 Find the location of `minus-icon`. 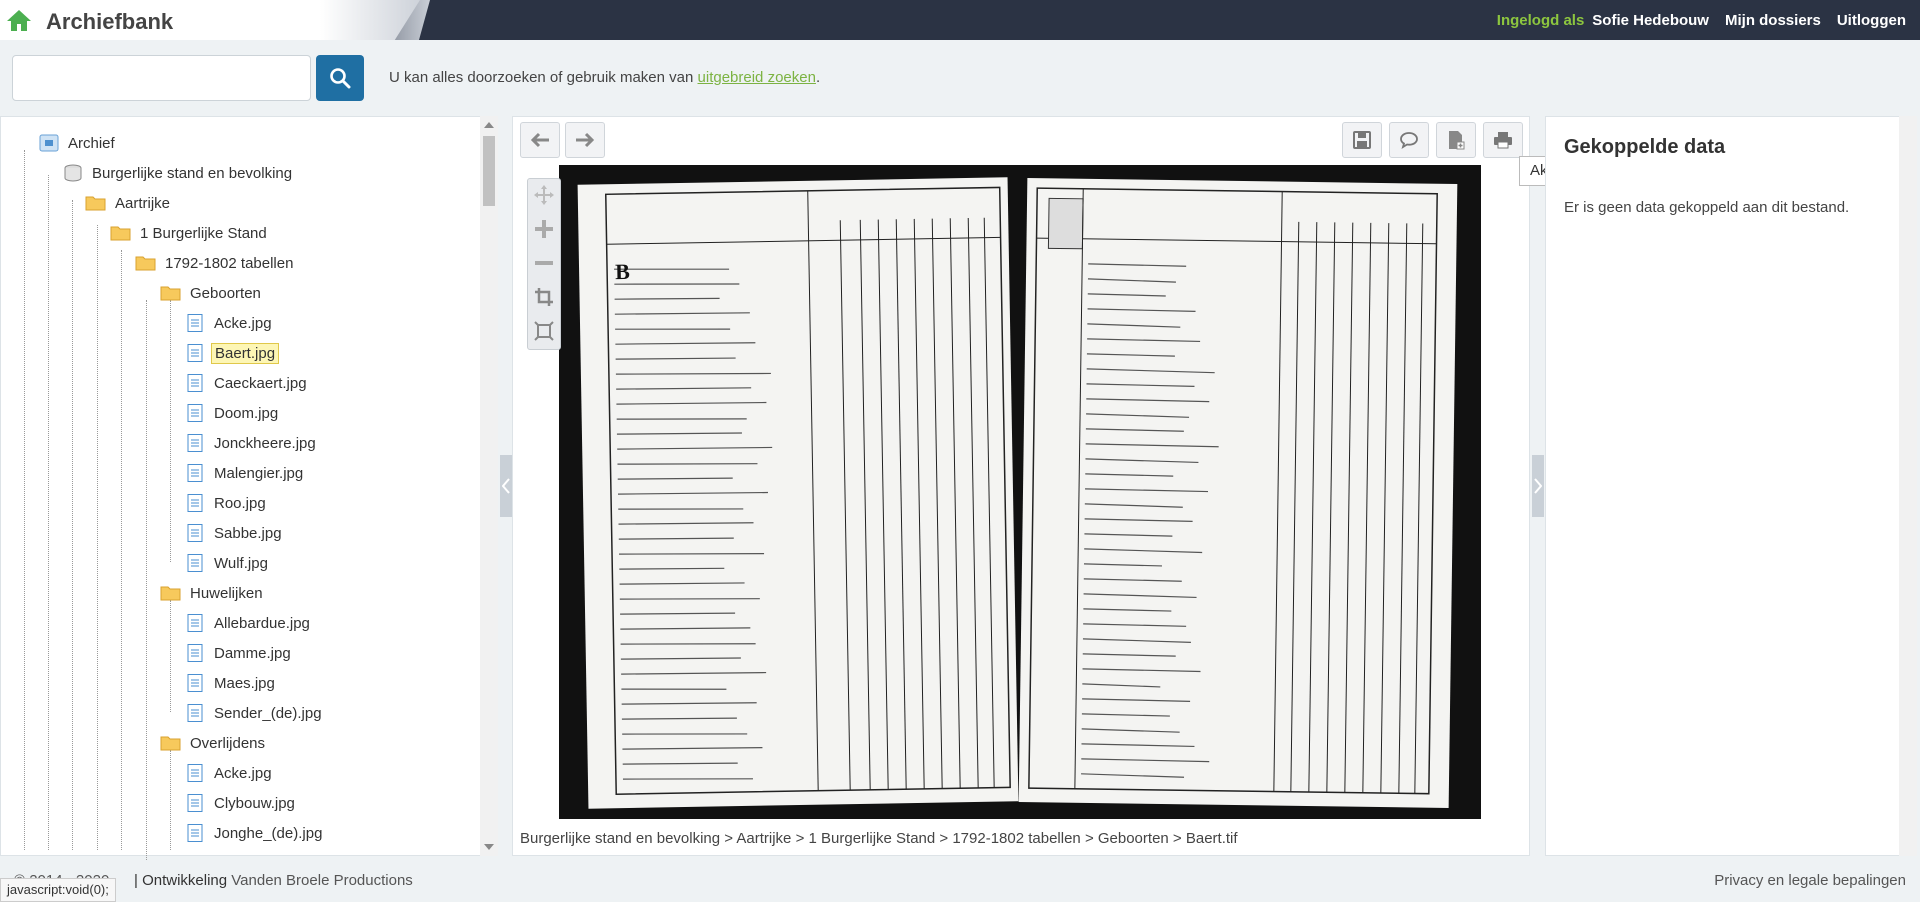

minus-icon is located at coordinates (544, 263).